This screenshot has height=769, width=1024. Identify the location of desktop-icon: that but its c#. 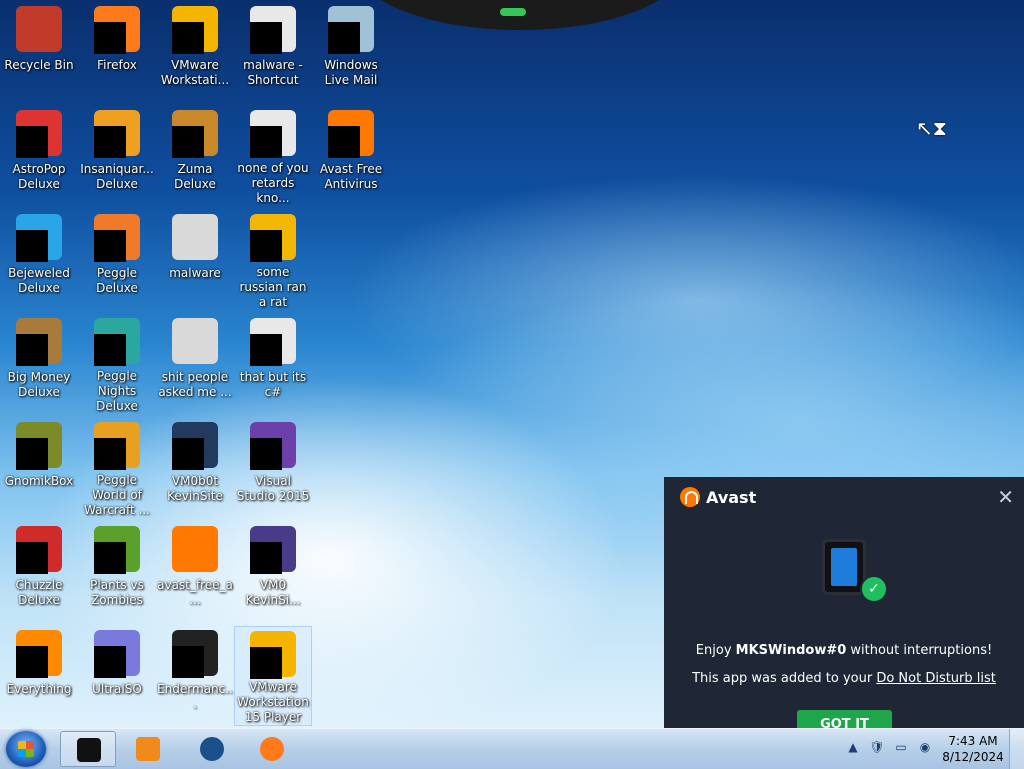
(273, 364).